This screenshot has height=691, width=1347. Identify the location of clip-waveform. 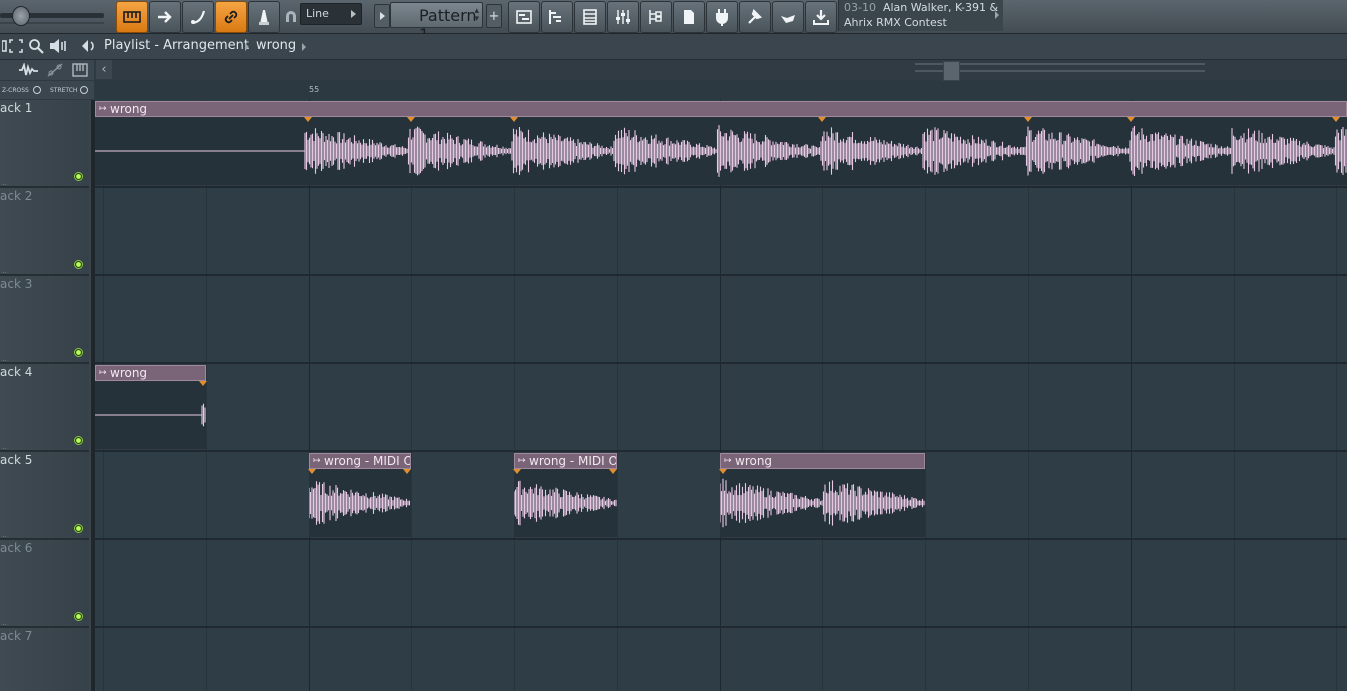
(360, 503).